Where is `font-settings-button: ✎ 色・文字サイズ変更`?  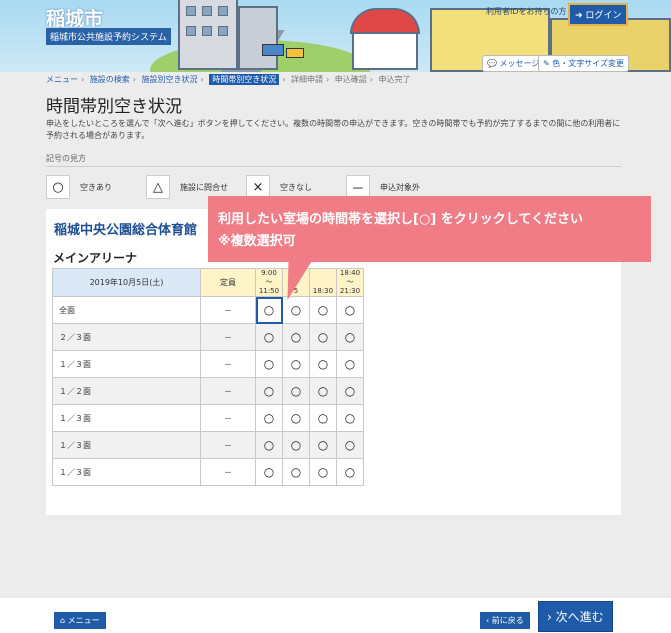 font-settings-button: ✎ 色・文字サイズ変更 is located at coordinates (584, 63).